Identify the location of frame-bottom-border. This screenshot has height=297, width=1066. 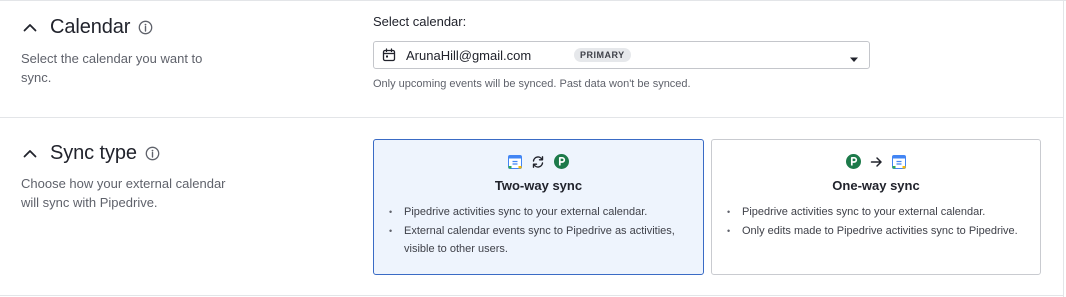
(532, 295).